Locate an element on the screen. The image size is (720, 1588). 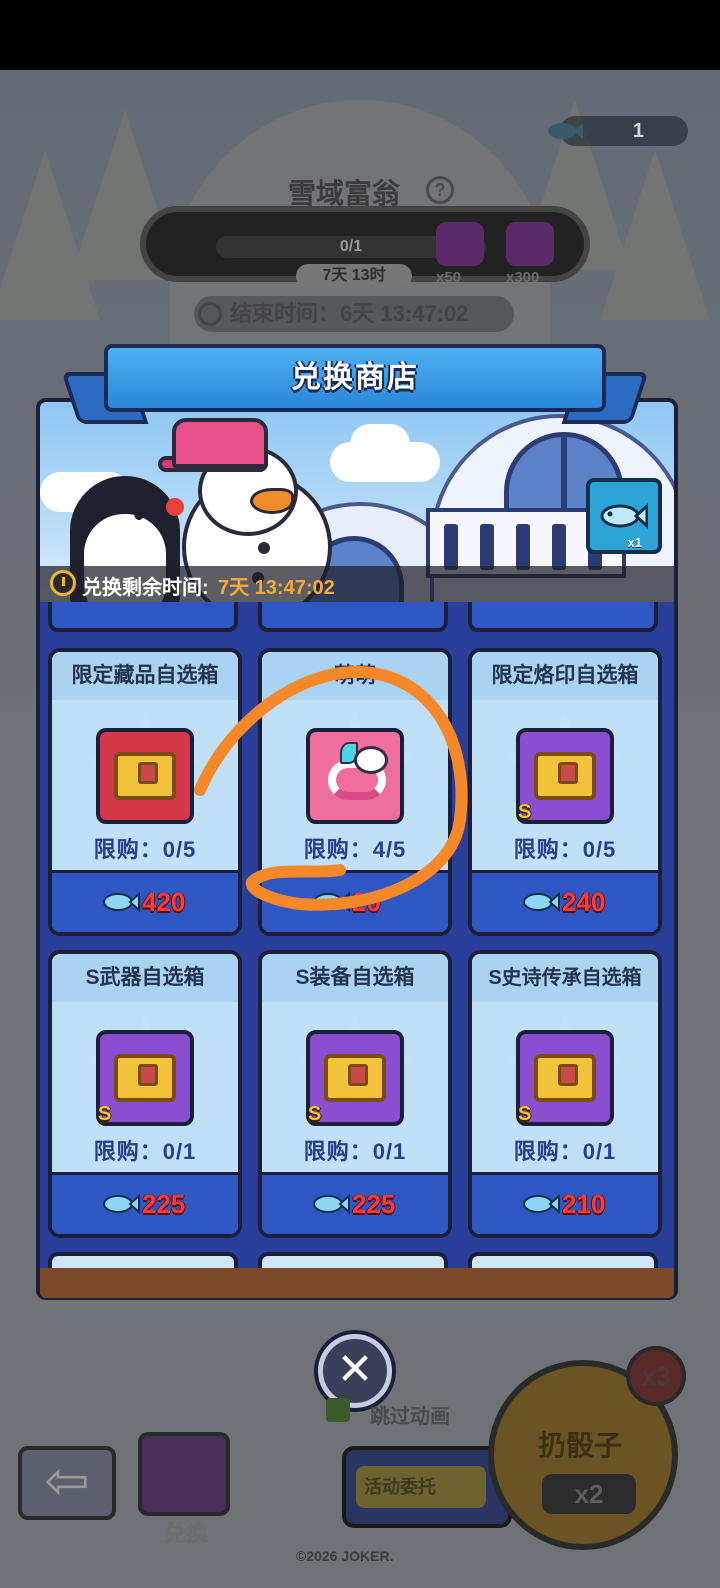
remaining-time-value: 7天 13:47:02 is located at coordinates (276, 588).